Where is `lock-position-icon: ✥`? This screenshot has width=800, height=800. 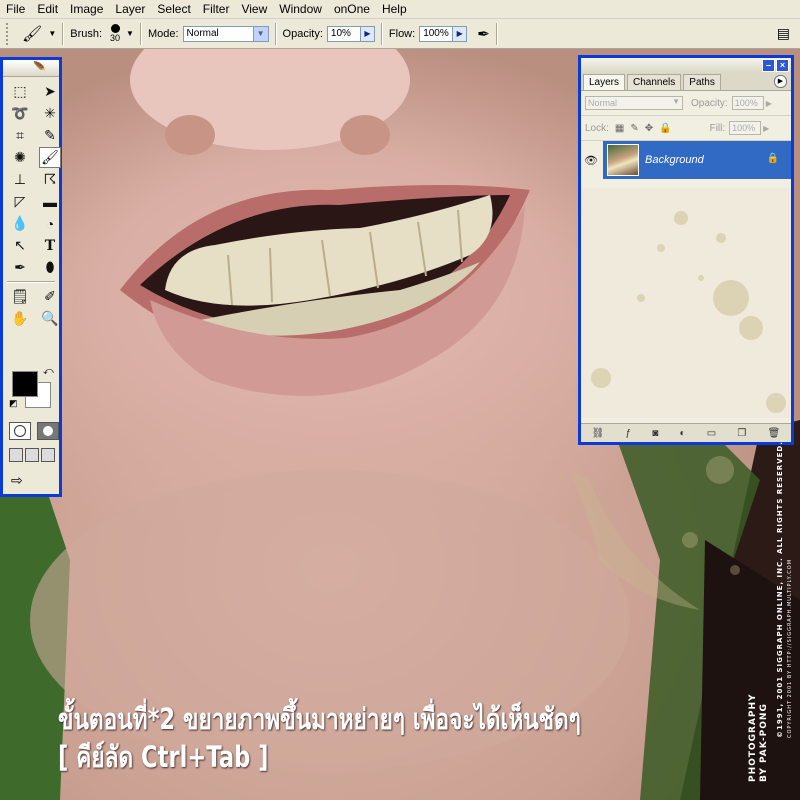 lock-position-icon: ✥ is located at coordinates (649, 128).